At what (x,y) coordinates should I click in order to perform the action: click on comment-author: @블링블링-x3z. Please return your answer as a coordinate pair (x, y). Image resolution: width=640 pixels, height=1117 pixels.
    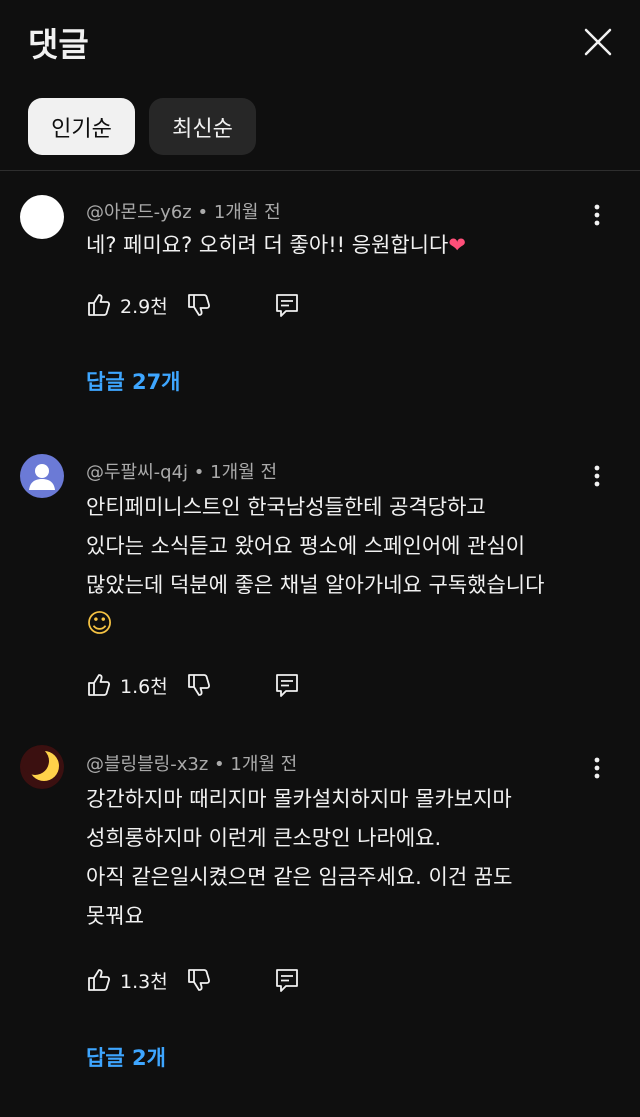
    Looking at the image, I should click on (147, 764).